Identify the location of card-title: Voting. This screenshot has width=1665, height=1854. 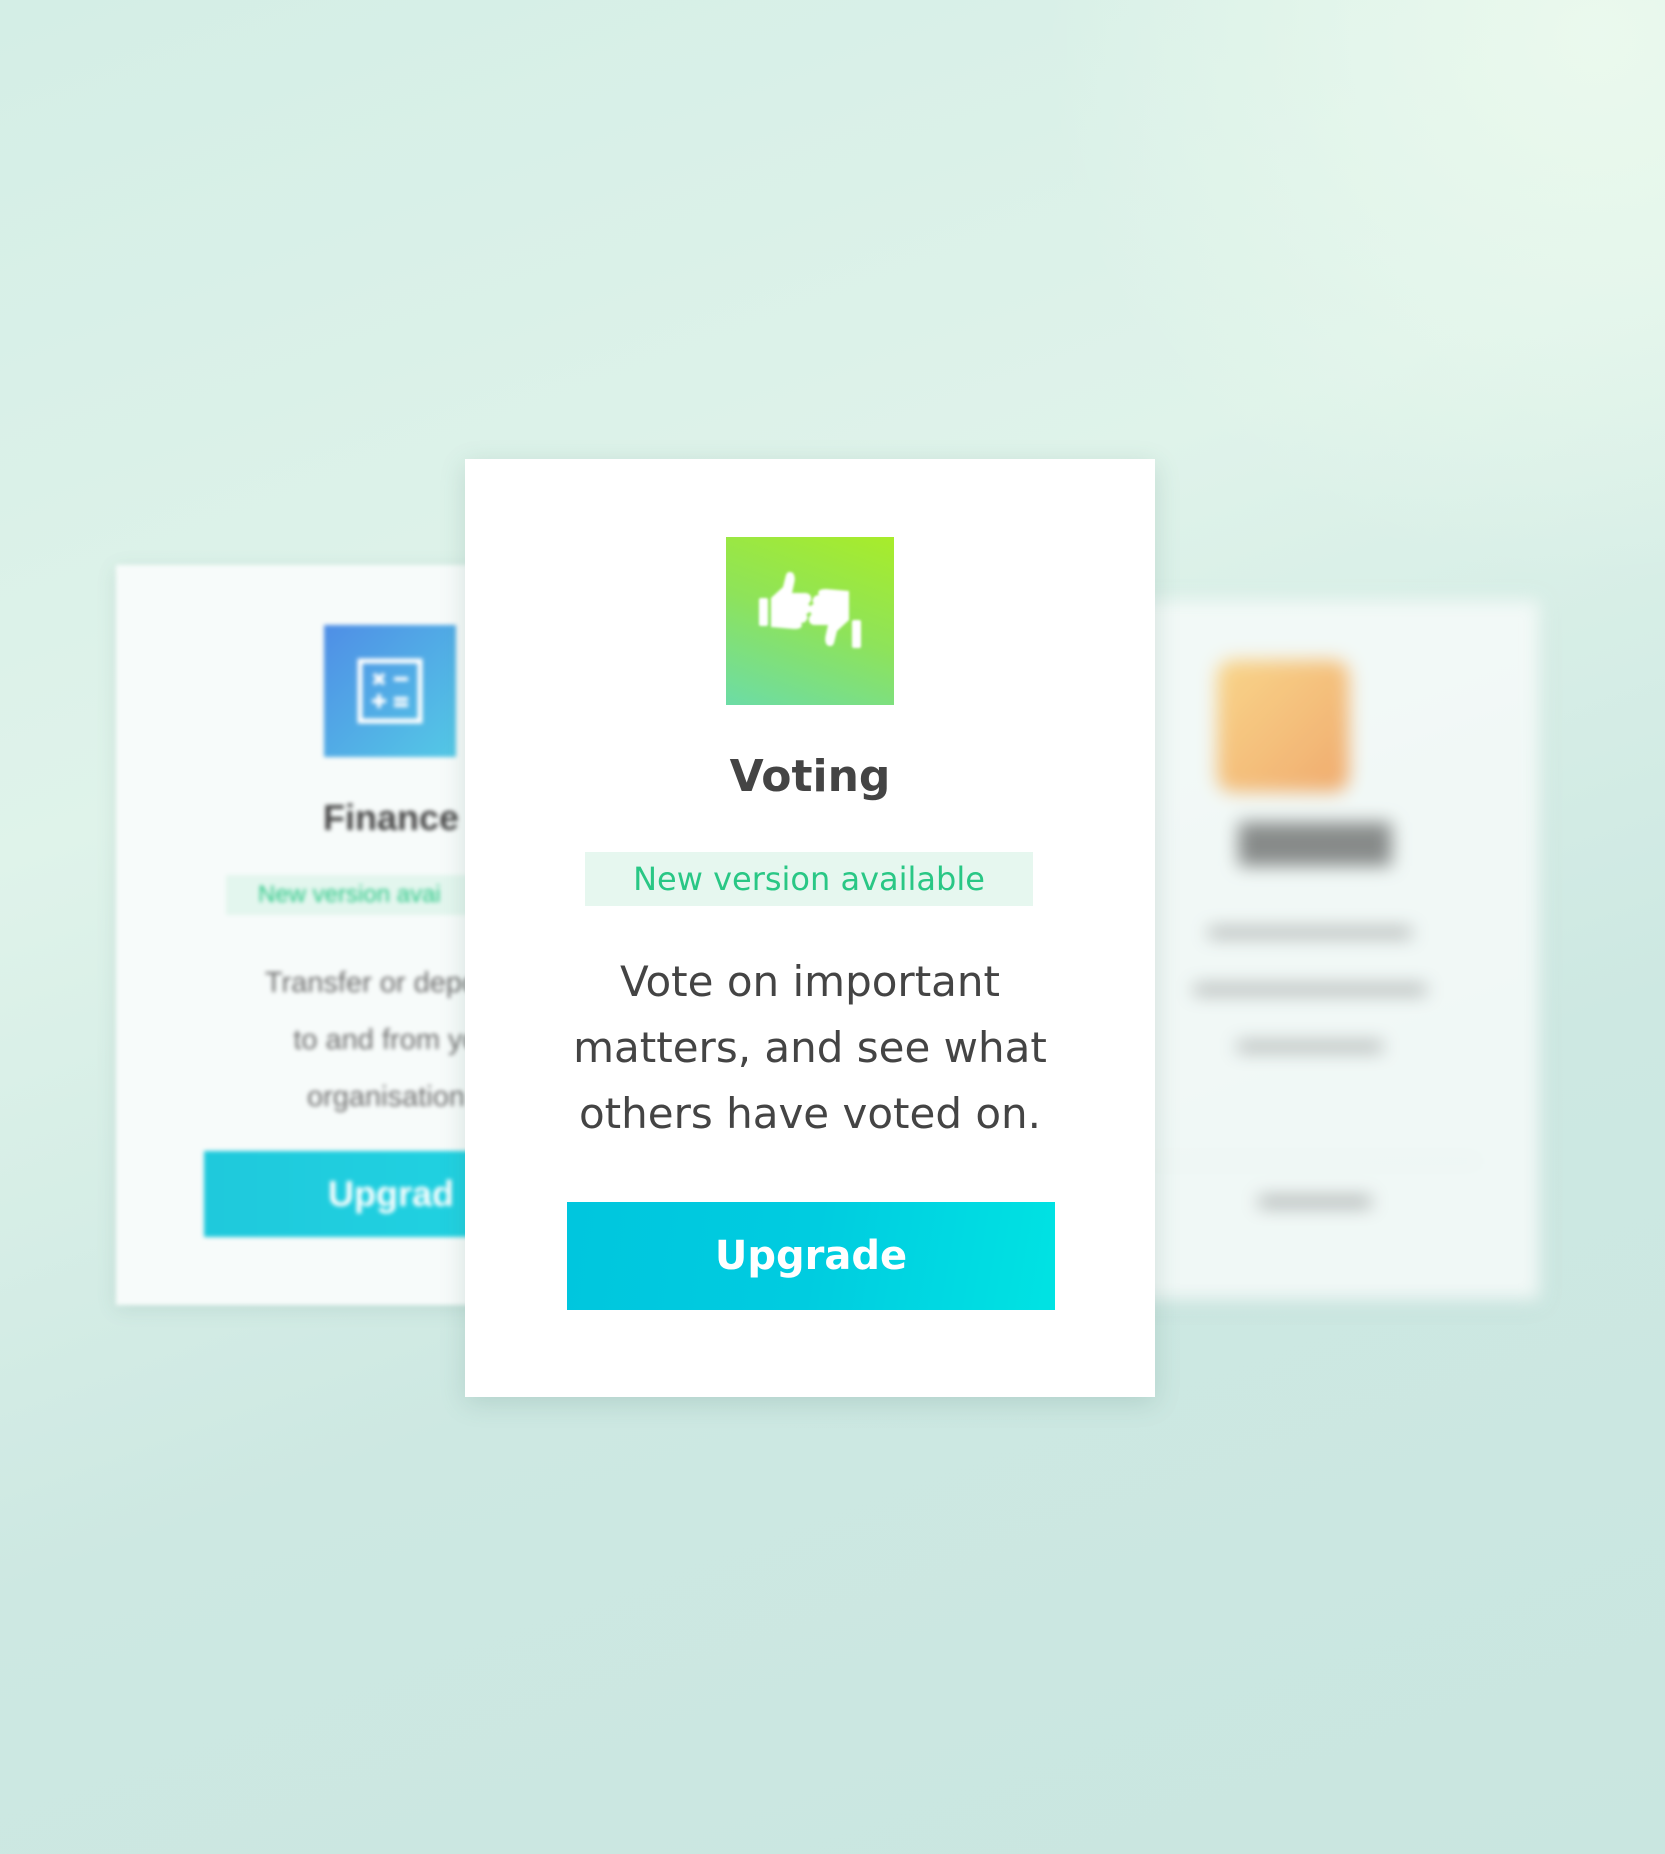
(810, 776).